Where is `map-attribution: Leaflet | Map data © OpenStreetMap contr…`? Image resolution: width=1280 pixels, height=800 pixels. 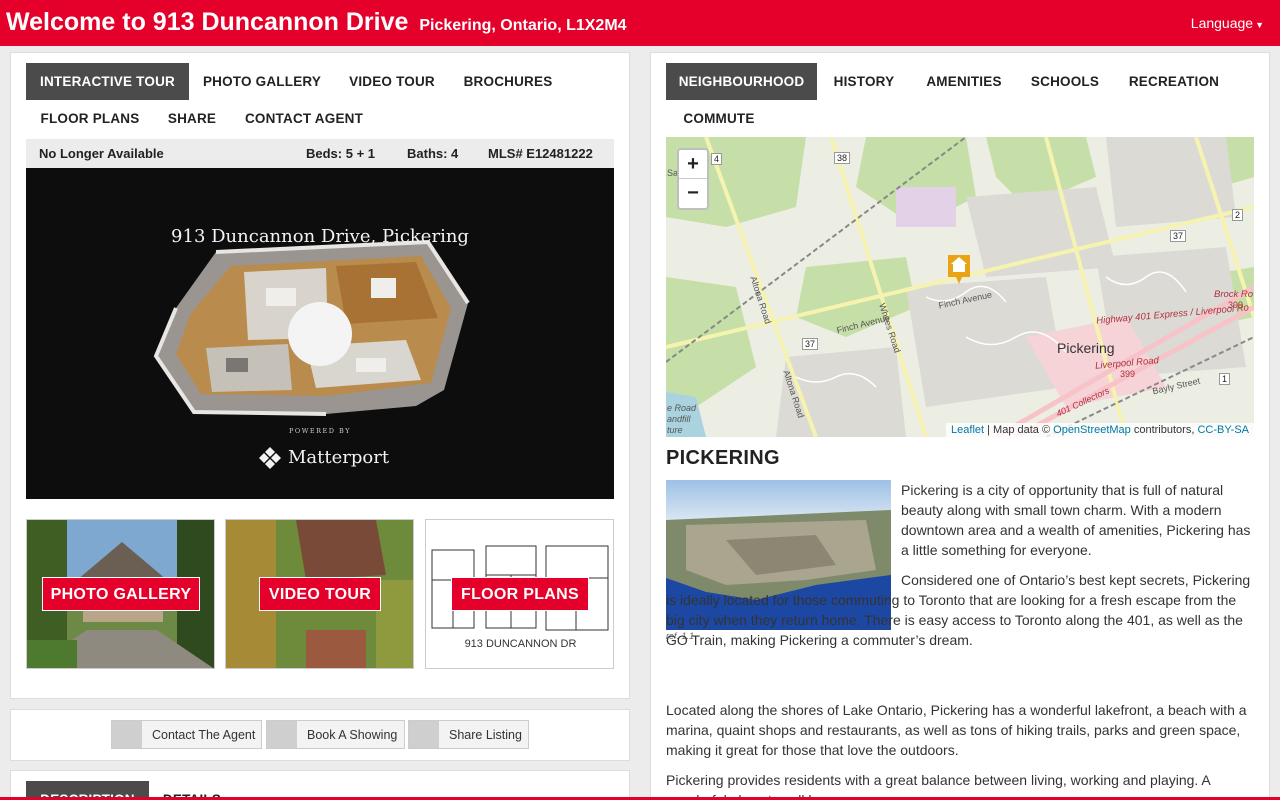
map-attribution: Leaflet | Map data © OpenStreetMap contr… is located at coordinates (1100, 430).